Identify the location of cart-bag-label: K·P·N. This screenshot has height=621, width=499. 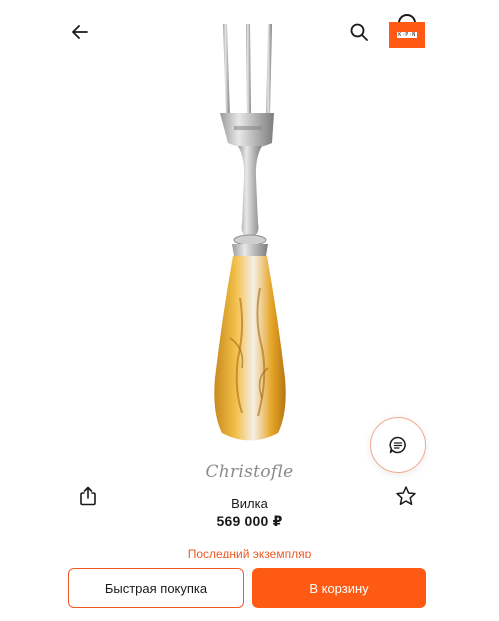
(407, 35).